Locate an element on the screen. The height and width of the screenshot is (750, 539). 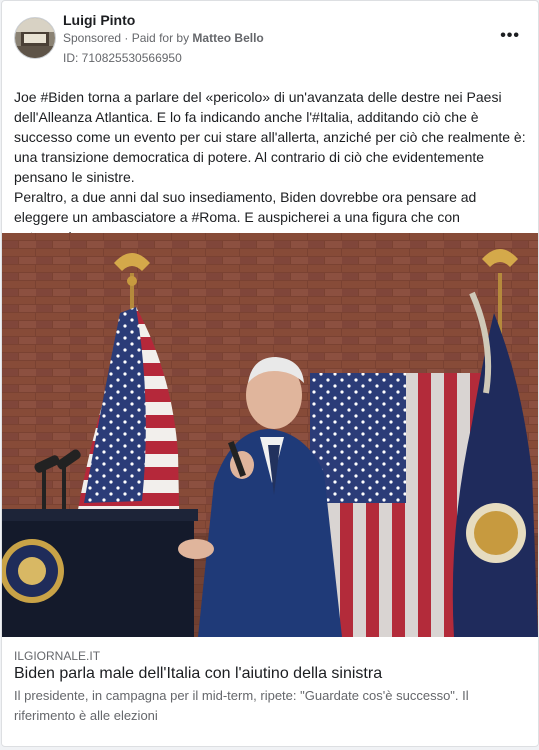
link-domain: ILGIORNALE.IT is located at coordinates (57, 656).